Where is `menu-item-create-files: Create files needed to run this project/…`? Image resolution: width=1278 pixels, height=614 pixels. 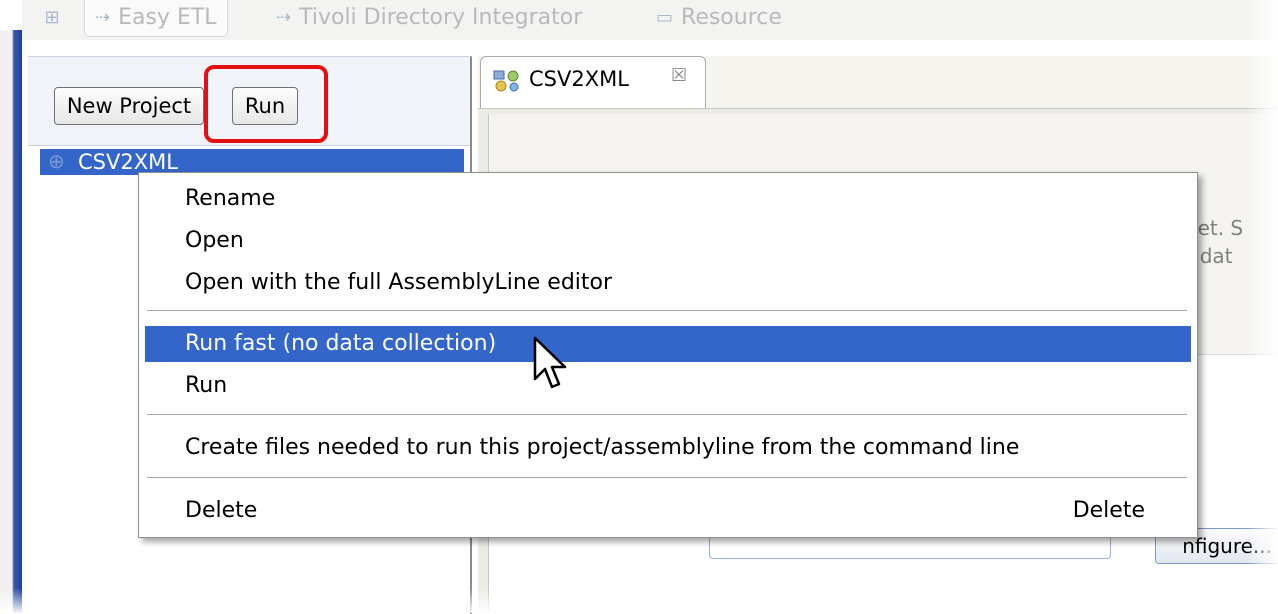
menu-item-create-files: Create files needed to run this project/… is located at coordinates (668, 448).